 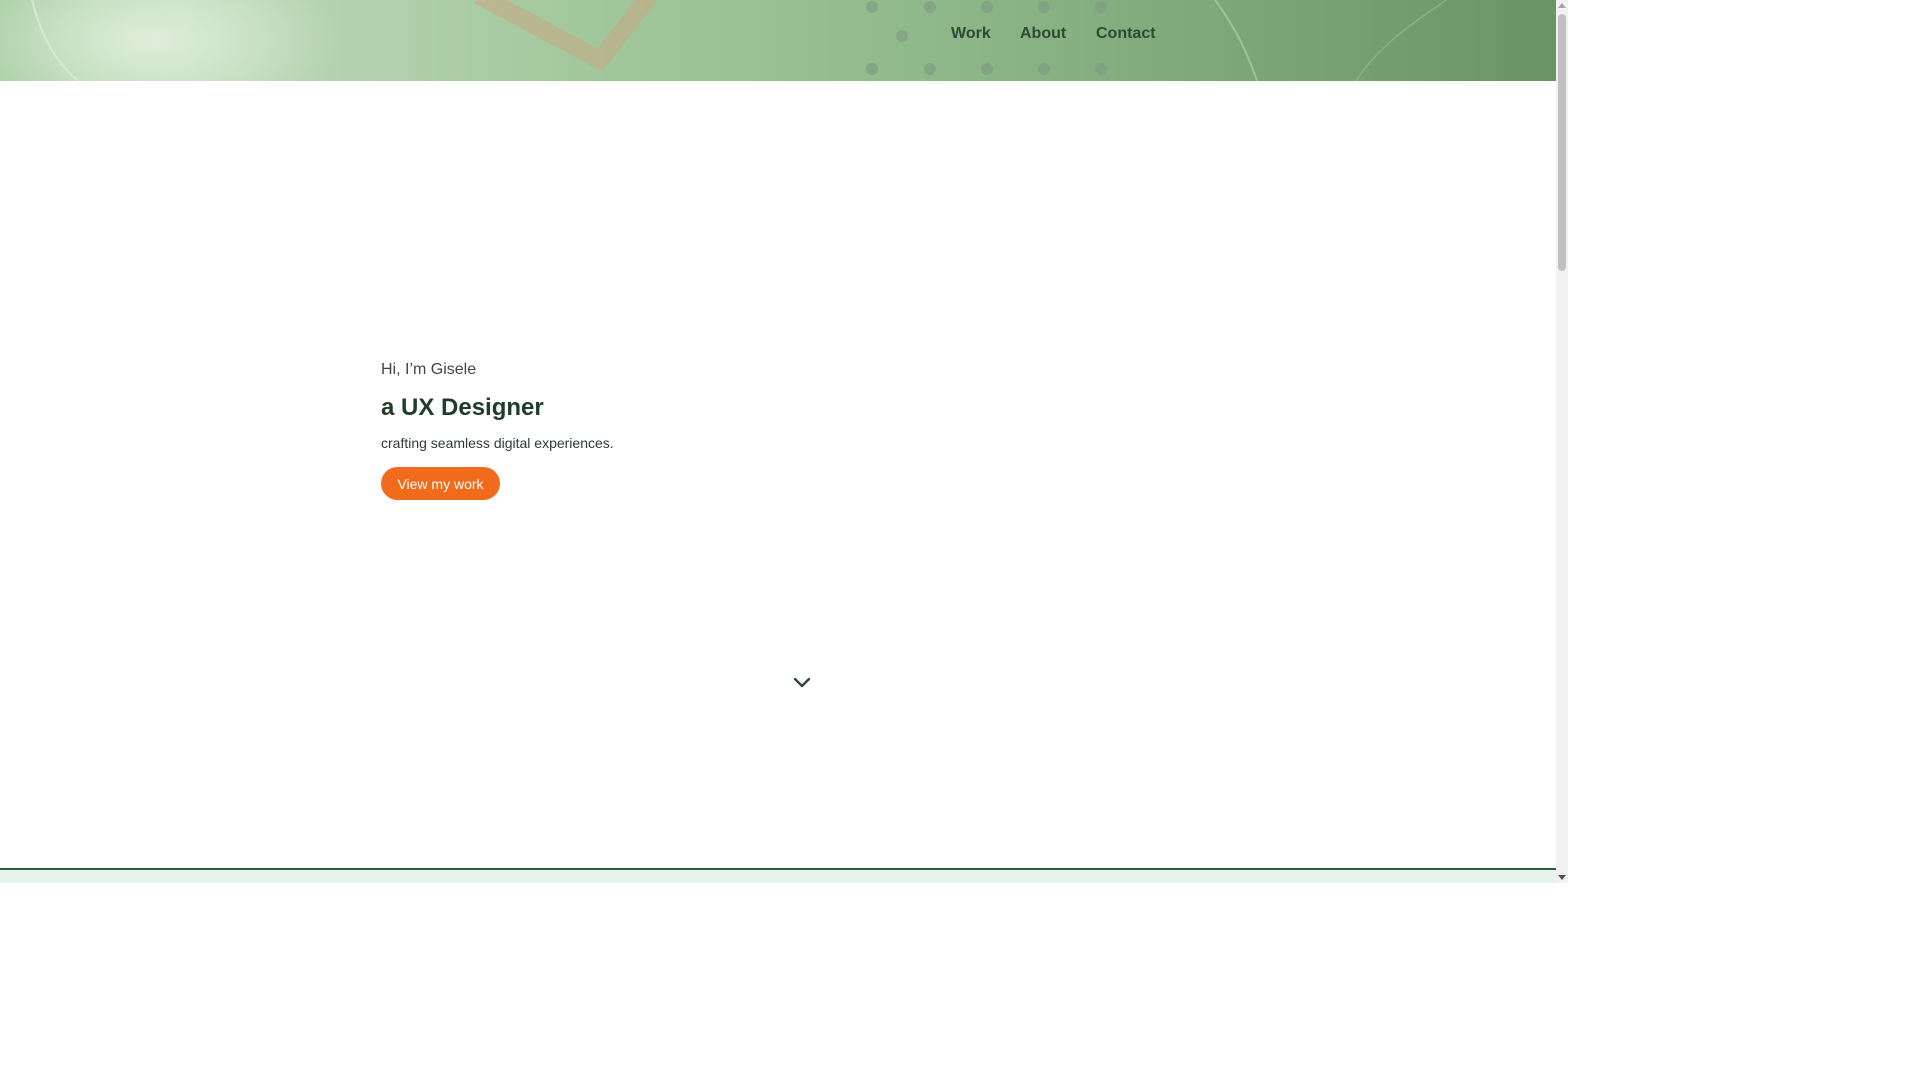 What do you see at coordinates (1562, 5) in the screenshot?
I see `scroll-up-arrow-icon` at bounding box center [1562, 5].